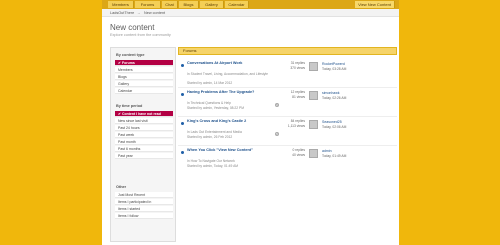 The image size is (500, 245). Describe the element at coordinates (250, 13) in the screenshot. I see `breadcrumb: LadsOutThere → New content` at that location.